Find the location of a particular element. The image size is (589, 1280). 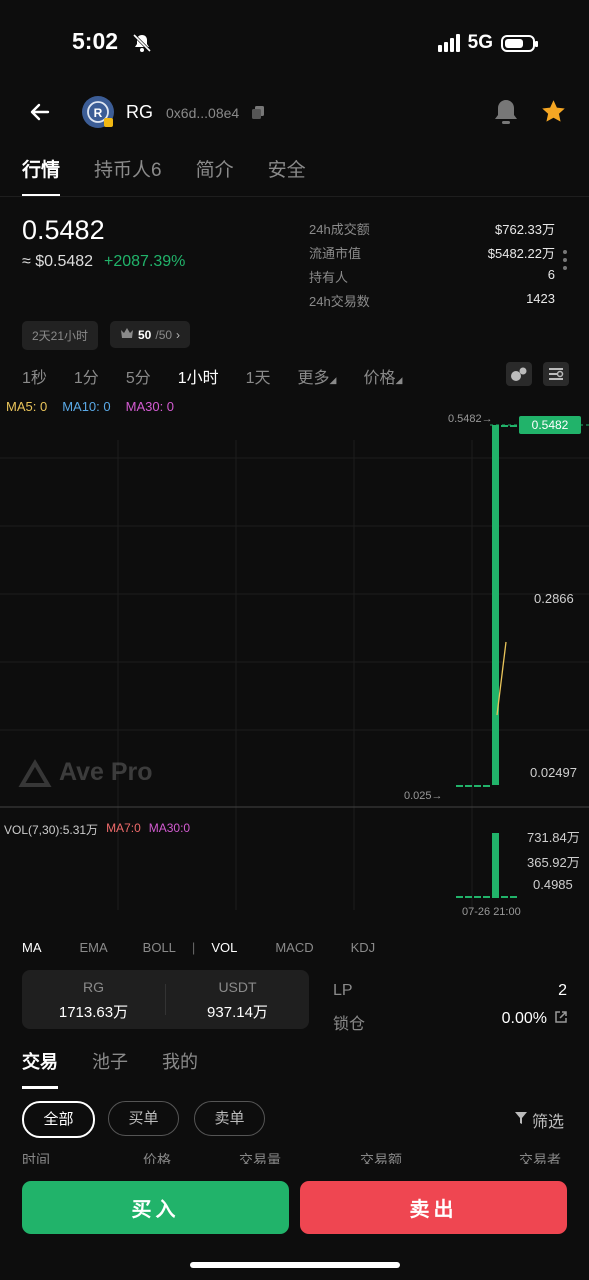

bell-off-icon is located at coordinates (142, 43).